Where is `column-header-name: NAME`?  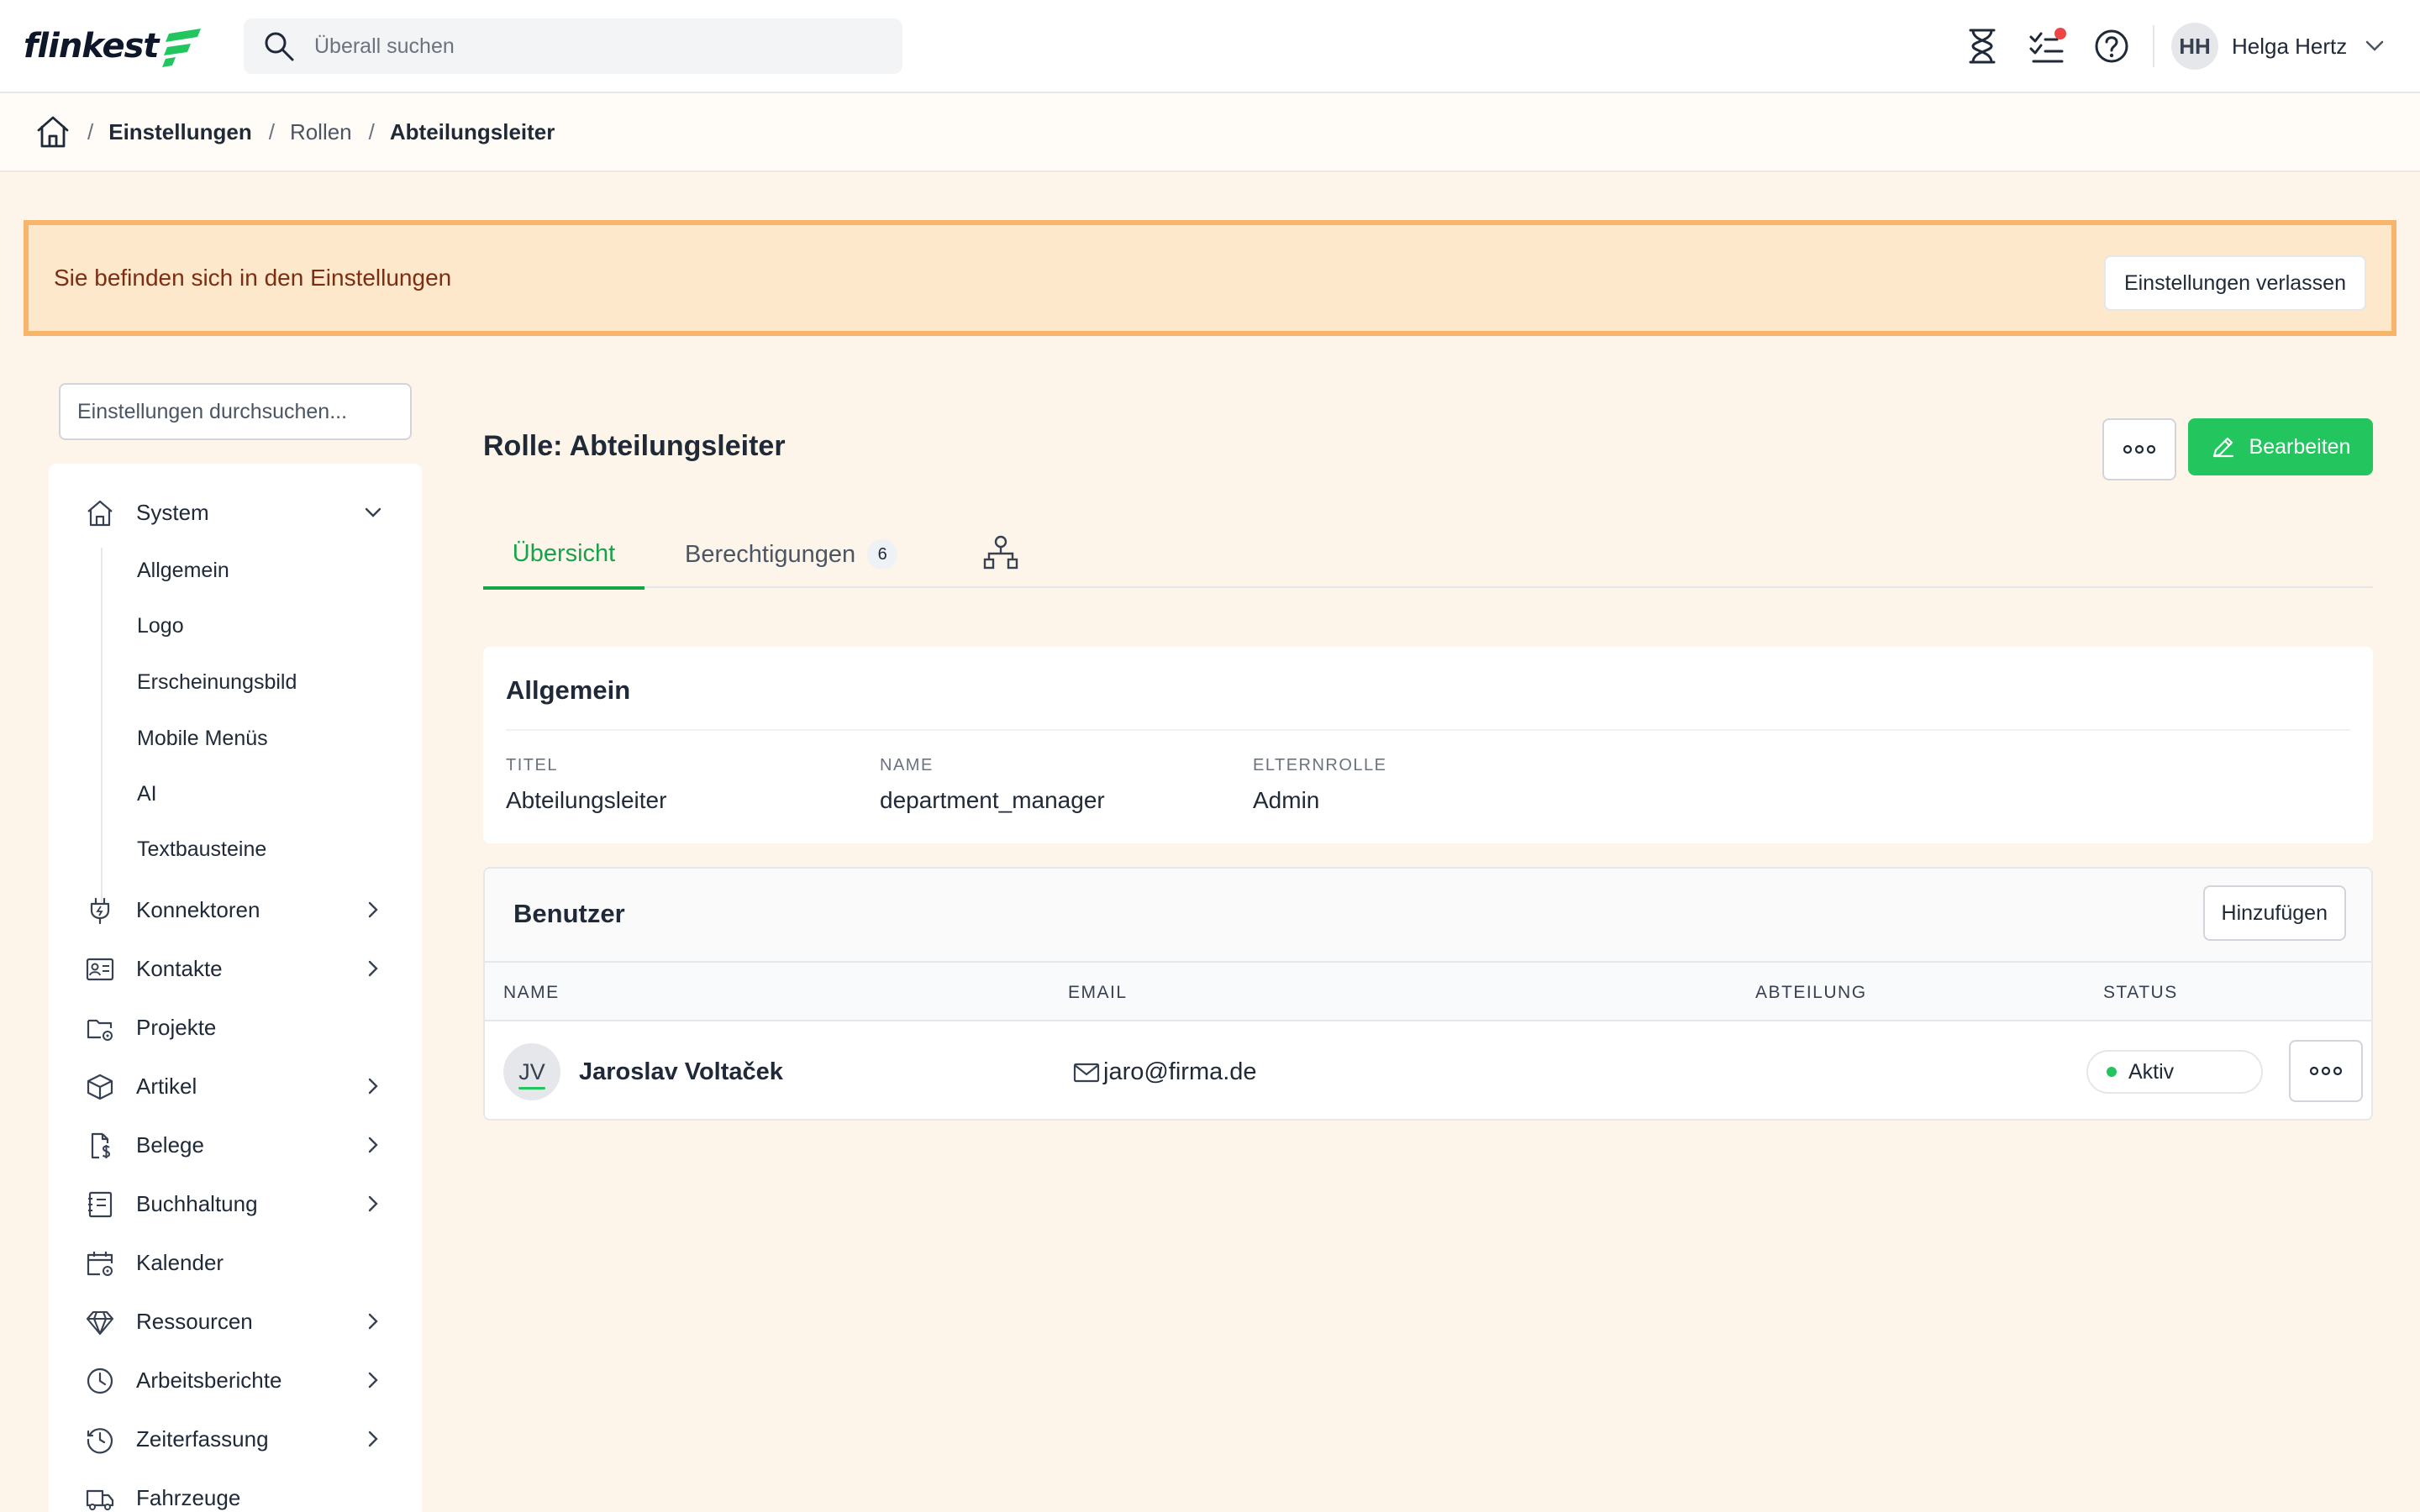
column-header-name: NAME is located at coordinates (531, 993).